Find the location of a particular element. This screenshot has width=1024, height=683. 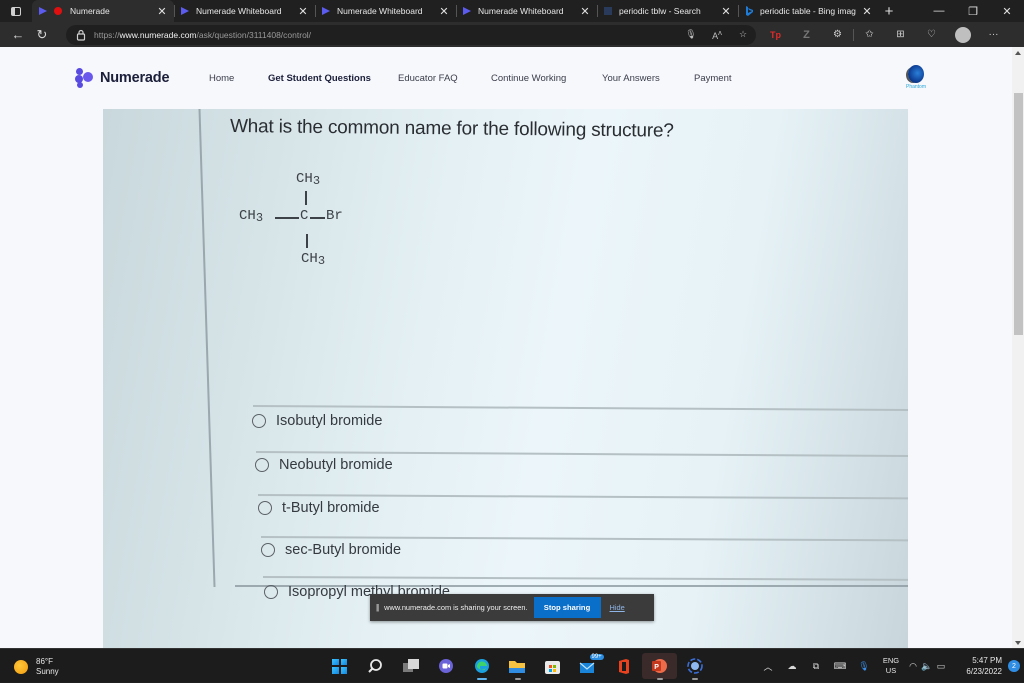

touch-keyboard-icon: ⌨ is located at coordinates (840, 666).